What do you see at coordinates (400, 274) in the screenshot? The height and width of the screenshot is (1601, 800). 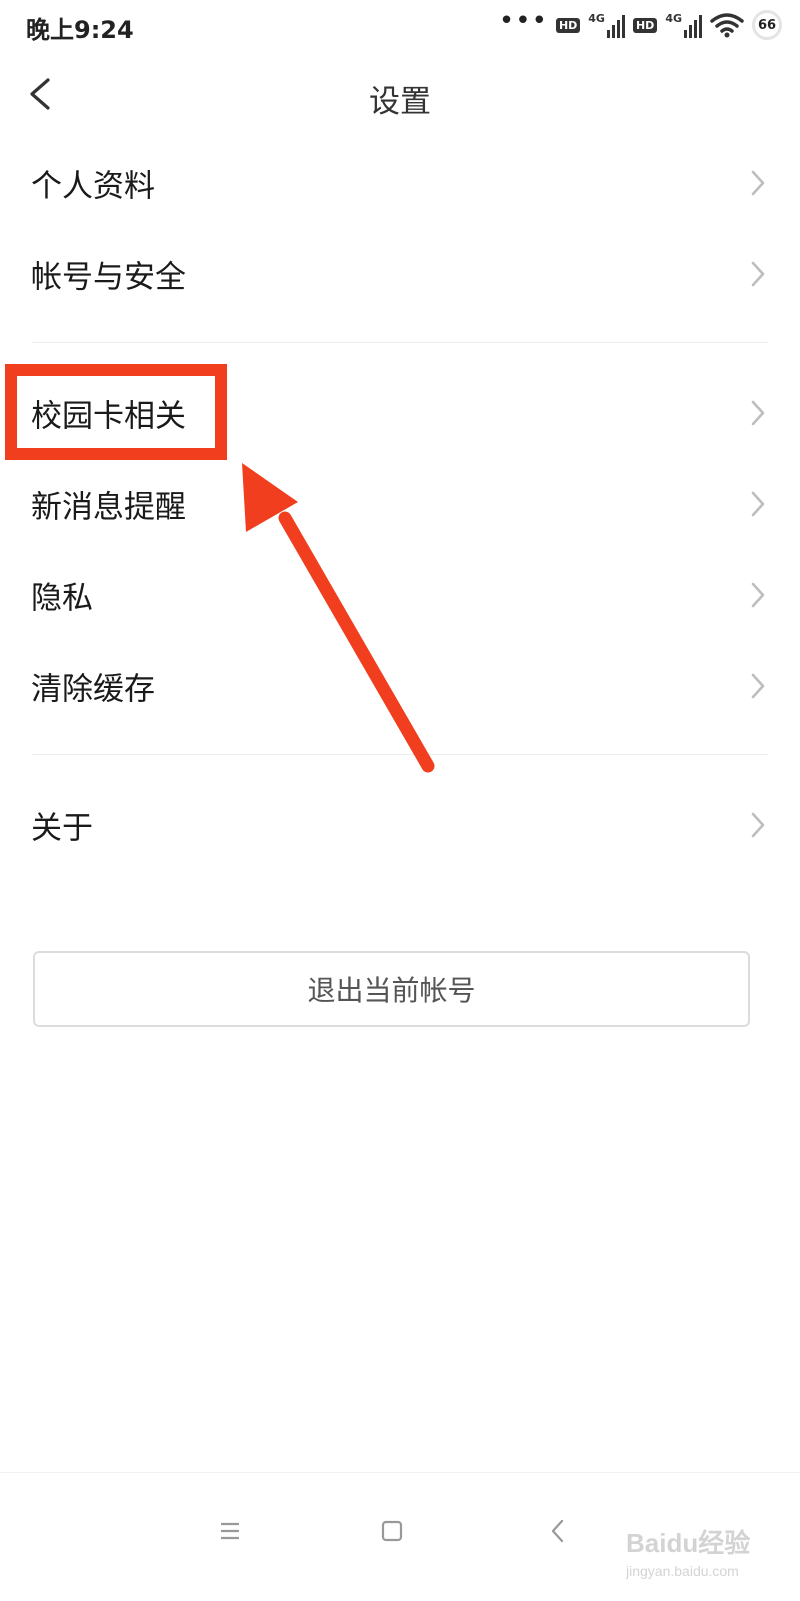 I see `settings-item-account-security: 帐号与安全` at bounding box center [400, 274].